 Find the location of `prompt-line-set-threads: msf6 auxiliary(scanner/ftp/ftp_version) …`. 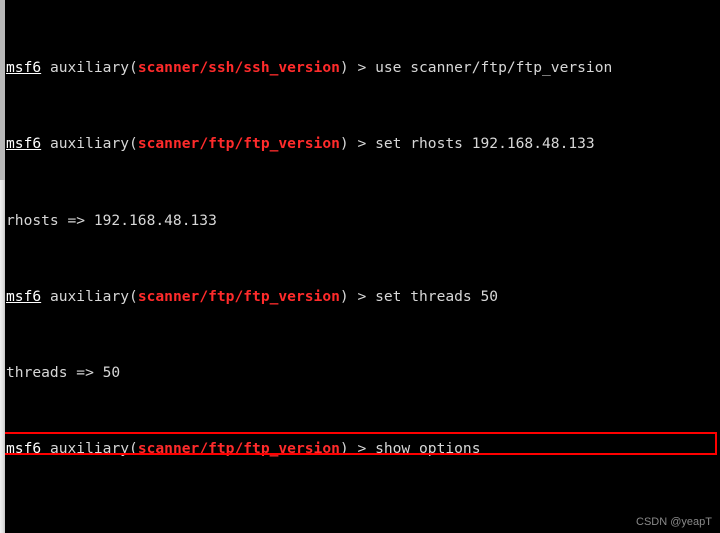

prompt-line-set-threads: msf6 auxiliary(scanner/ftp/ftp_version) … is located at coordinates (363, 296).